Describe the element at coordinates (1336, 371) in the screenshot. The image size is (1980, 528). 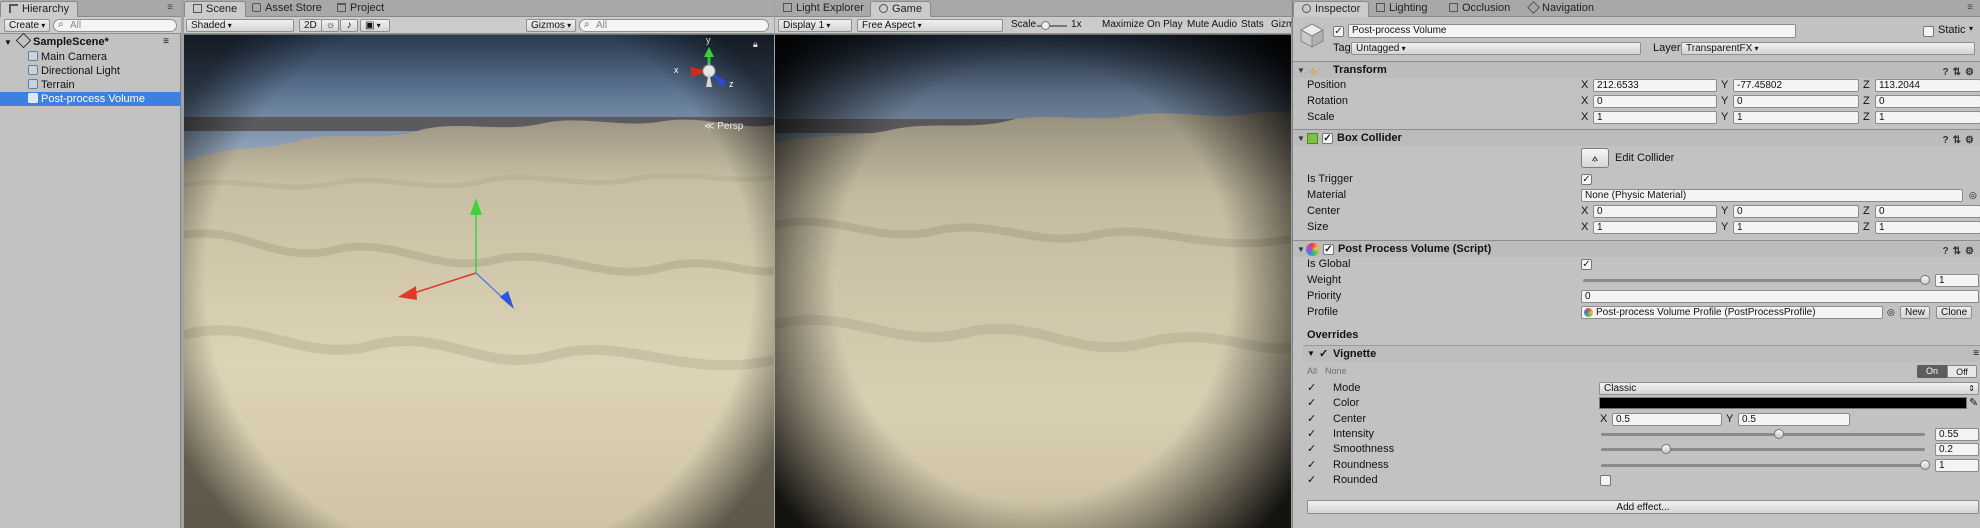
I see `select-none-overrides: None` at that location.